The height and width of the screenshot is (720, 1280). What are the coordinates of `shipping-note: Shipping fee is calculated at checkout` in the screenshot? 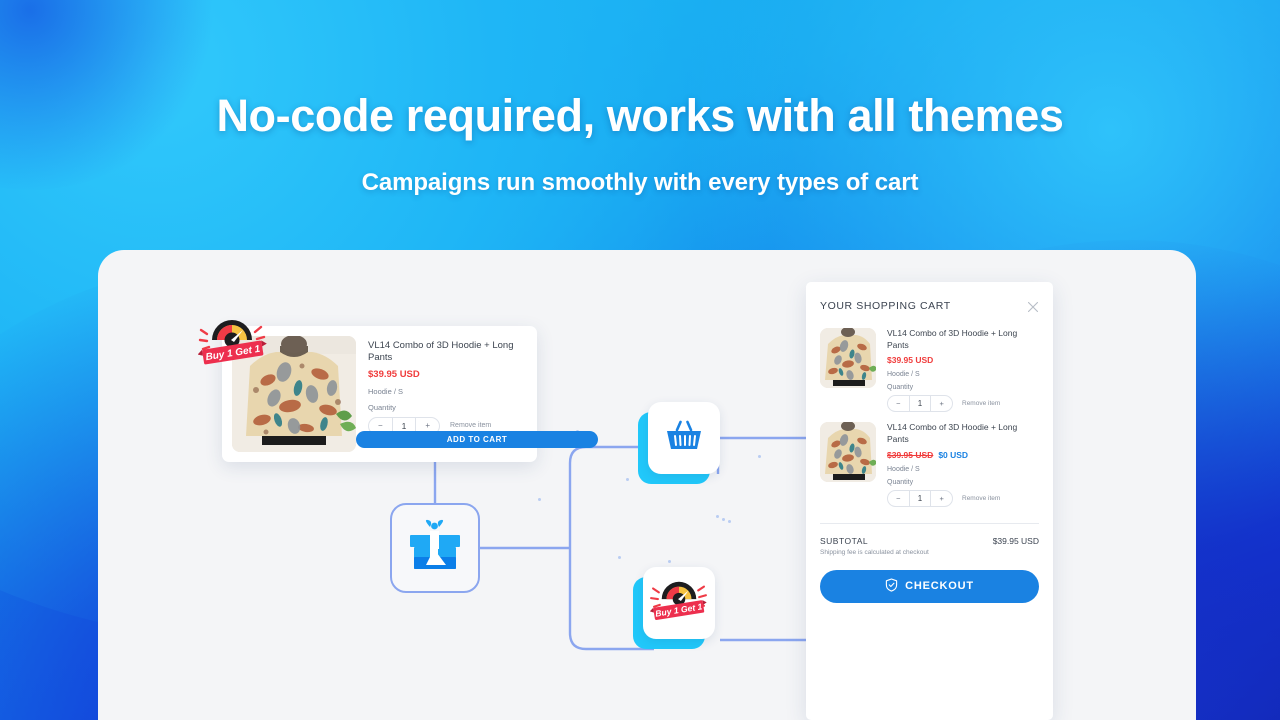 It's located at (874, 552).